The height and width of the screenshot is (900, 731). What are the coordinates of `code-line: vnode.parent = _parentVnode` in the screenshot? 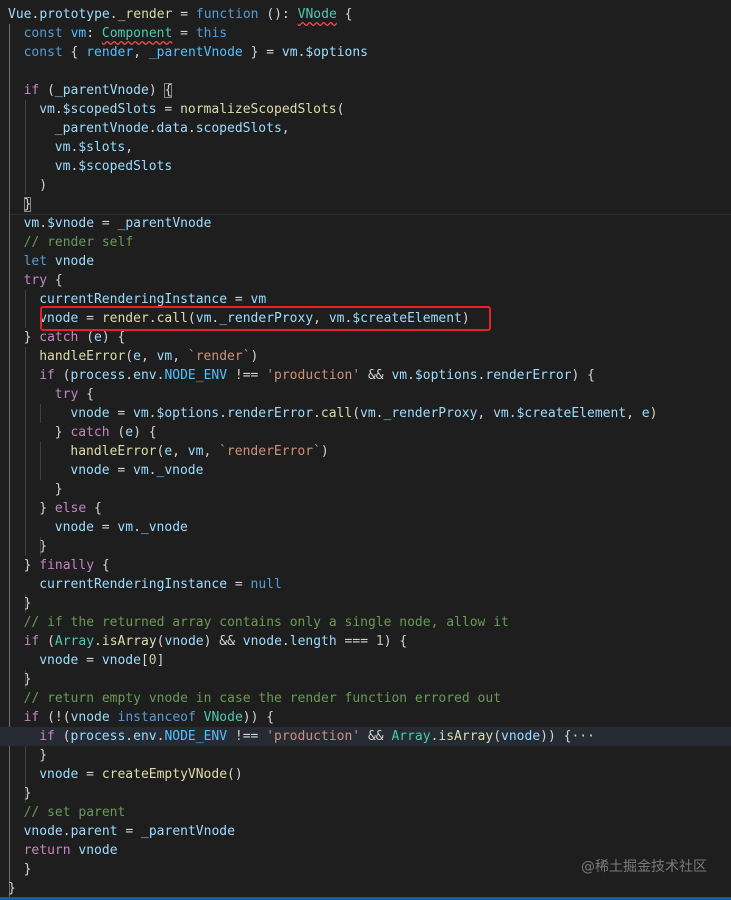 It's located at (365, 831).